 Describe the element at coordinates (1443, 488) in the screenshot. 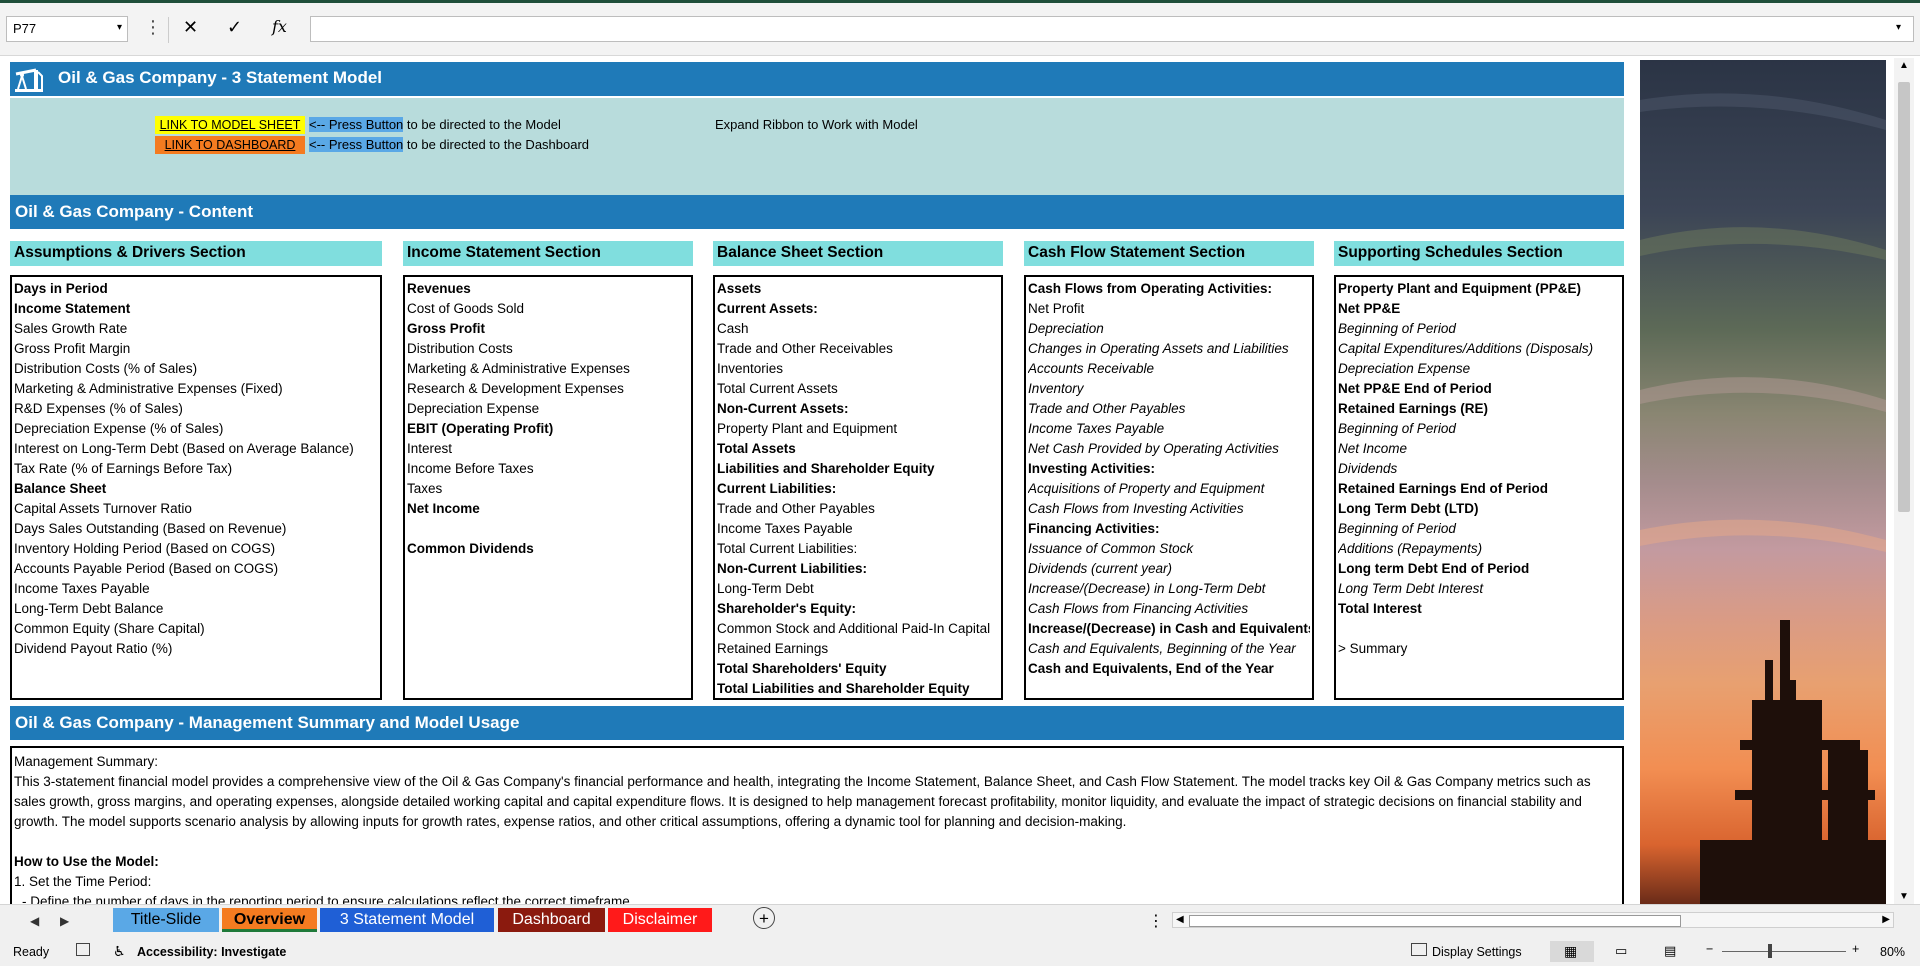

I see `list-item: Retained Earnings End of Period` at that location.